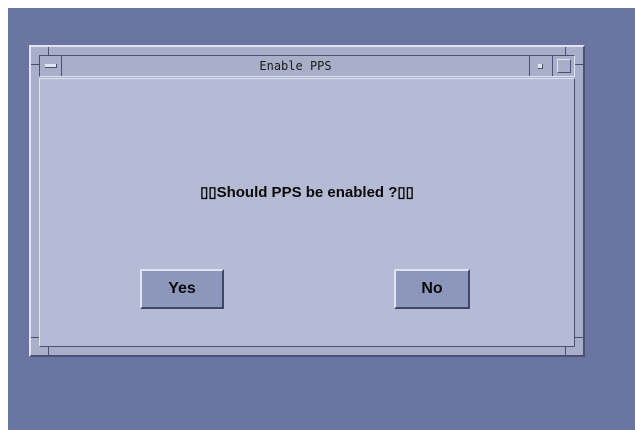 This screenshot has height=430, width=635. I want to click on dialog-message: ▯▯Should PPS be enabled ?▯▯, so click(307, 192).